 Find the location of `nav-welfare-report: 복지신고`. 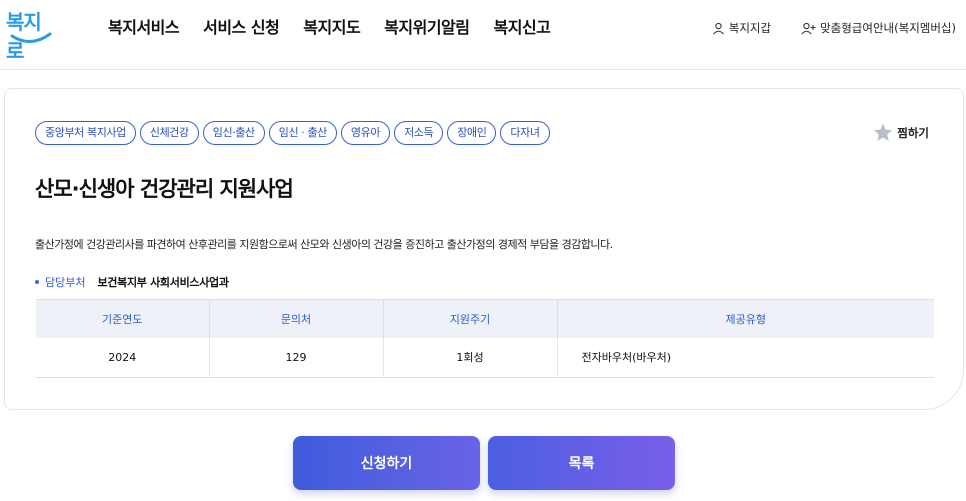

nav-welfare-report: 복지신고 is located at coordinates (522, 26).